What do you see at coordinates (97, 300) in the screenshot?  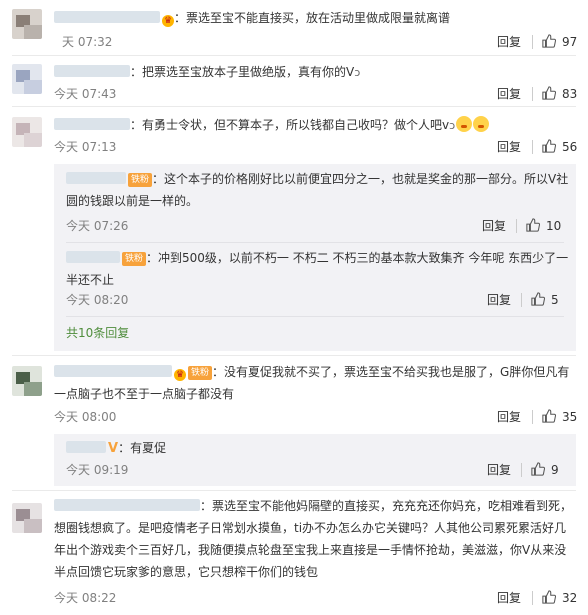 I see `reply-time: 今天 08:20` at bounding box center [97, 300].